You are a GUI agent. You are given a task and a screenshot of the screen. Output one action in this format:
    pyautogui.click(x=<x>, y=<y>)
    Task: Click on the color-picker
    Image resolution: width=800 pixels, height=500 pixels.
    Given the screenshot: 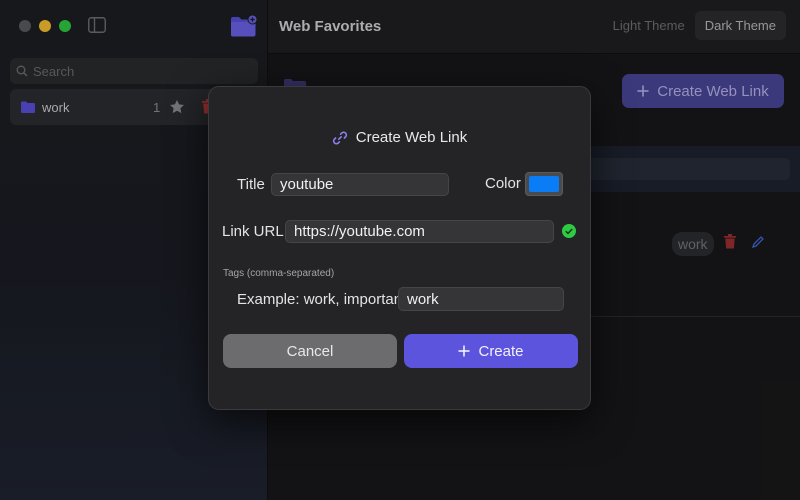 What is the action you would take?
    pyautogui.click(x=544, y=184)
    